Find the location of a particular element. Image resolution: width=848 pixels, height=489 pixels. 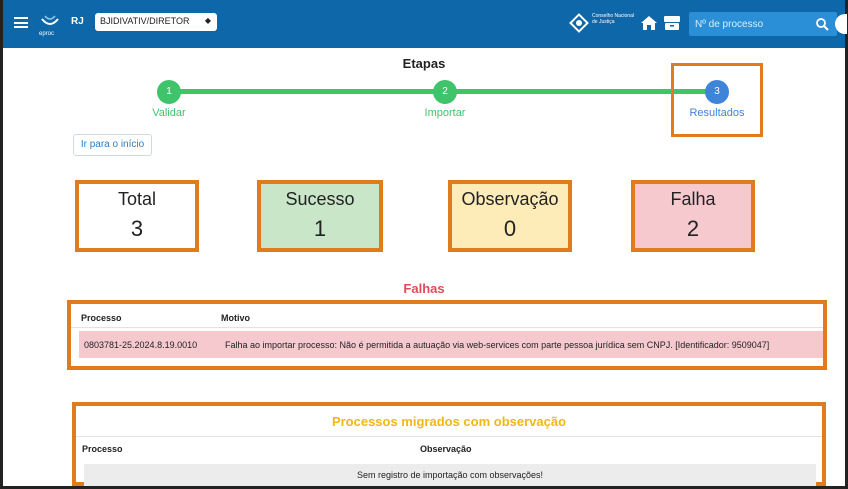

step-2-circle: 2 is located at coordinates (445, 92).